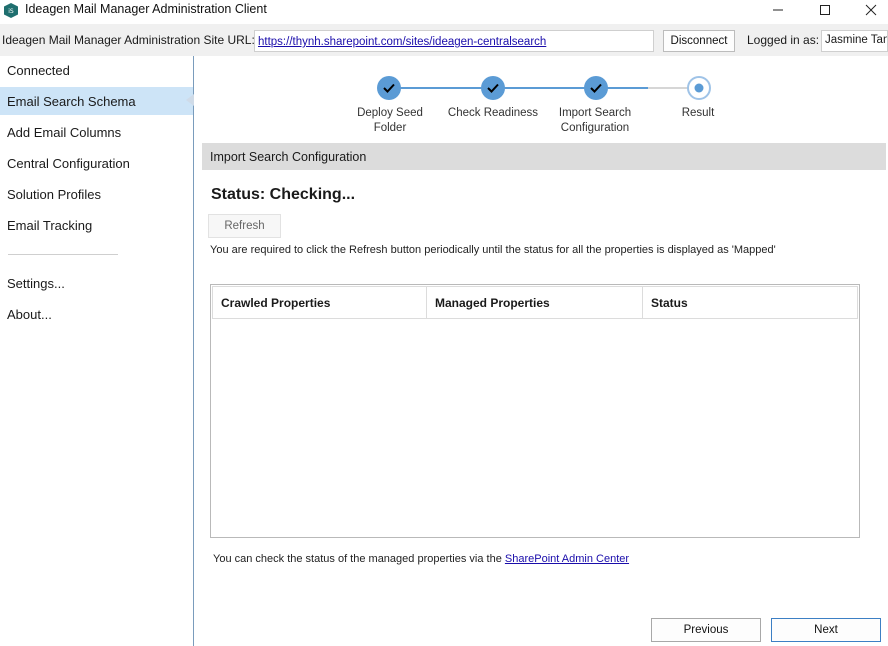 This screenshot has height=646, width=888. I want to click on refresh-button: Refresh, so click(244, 226).